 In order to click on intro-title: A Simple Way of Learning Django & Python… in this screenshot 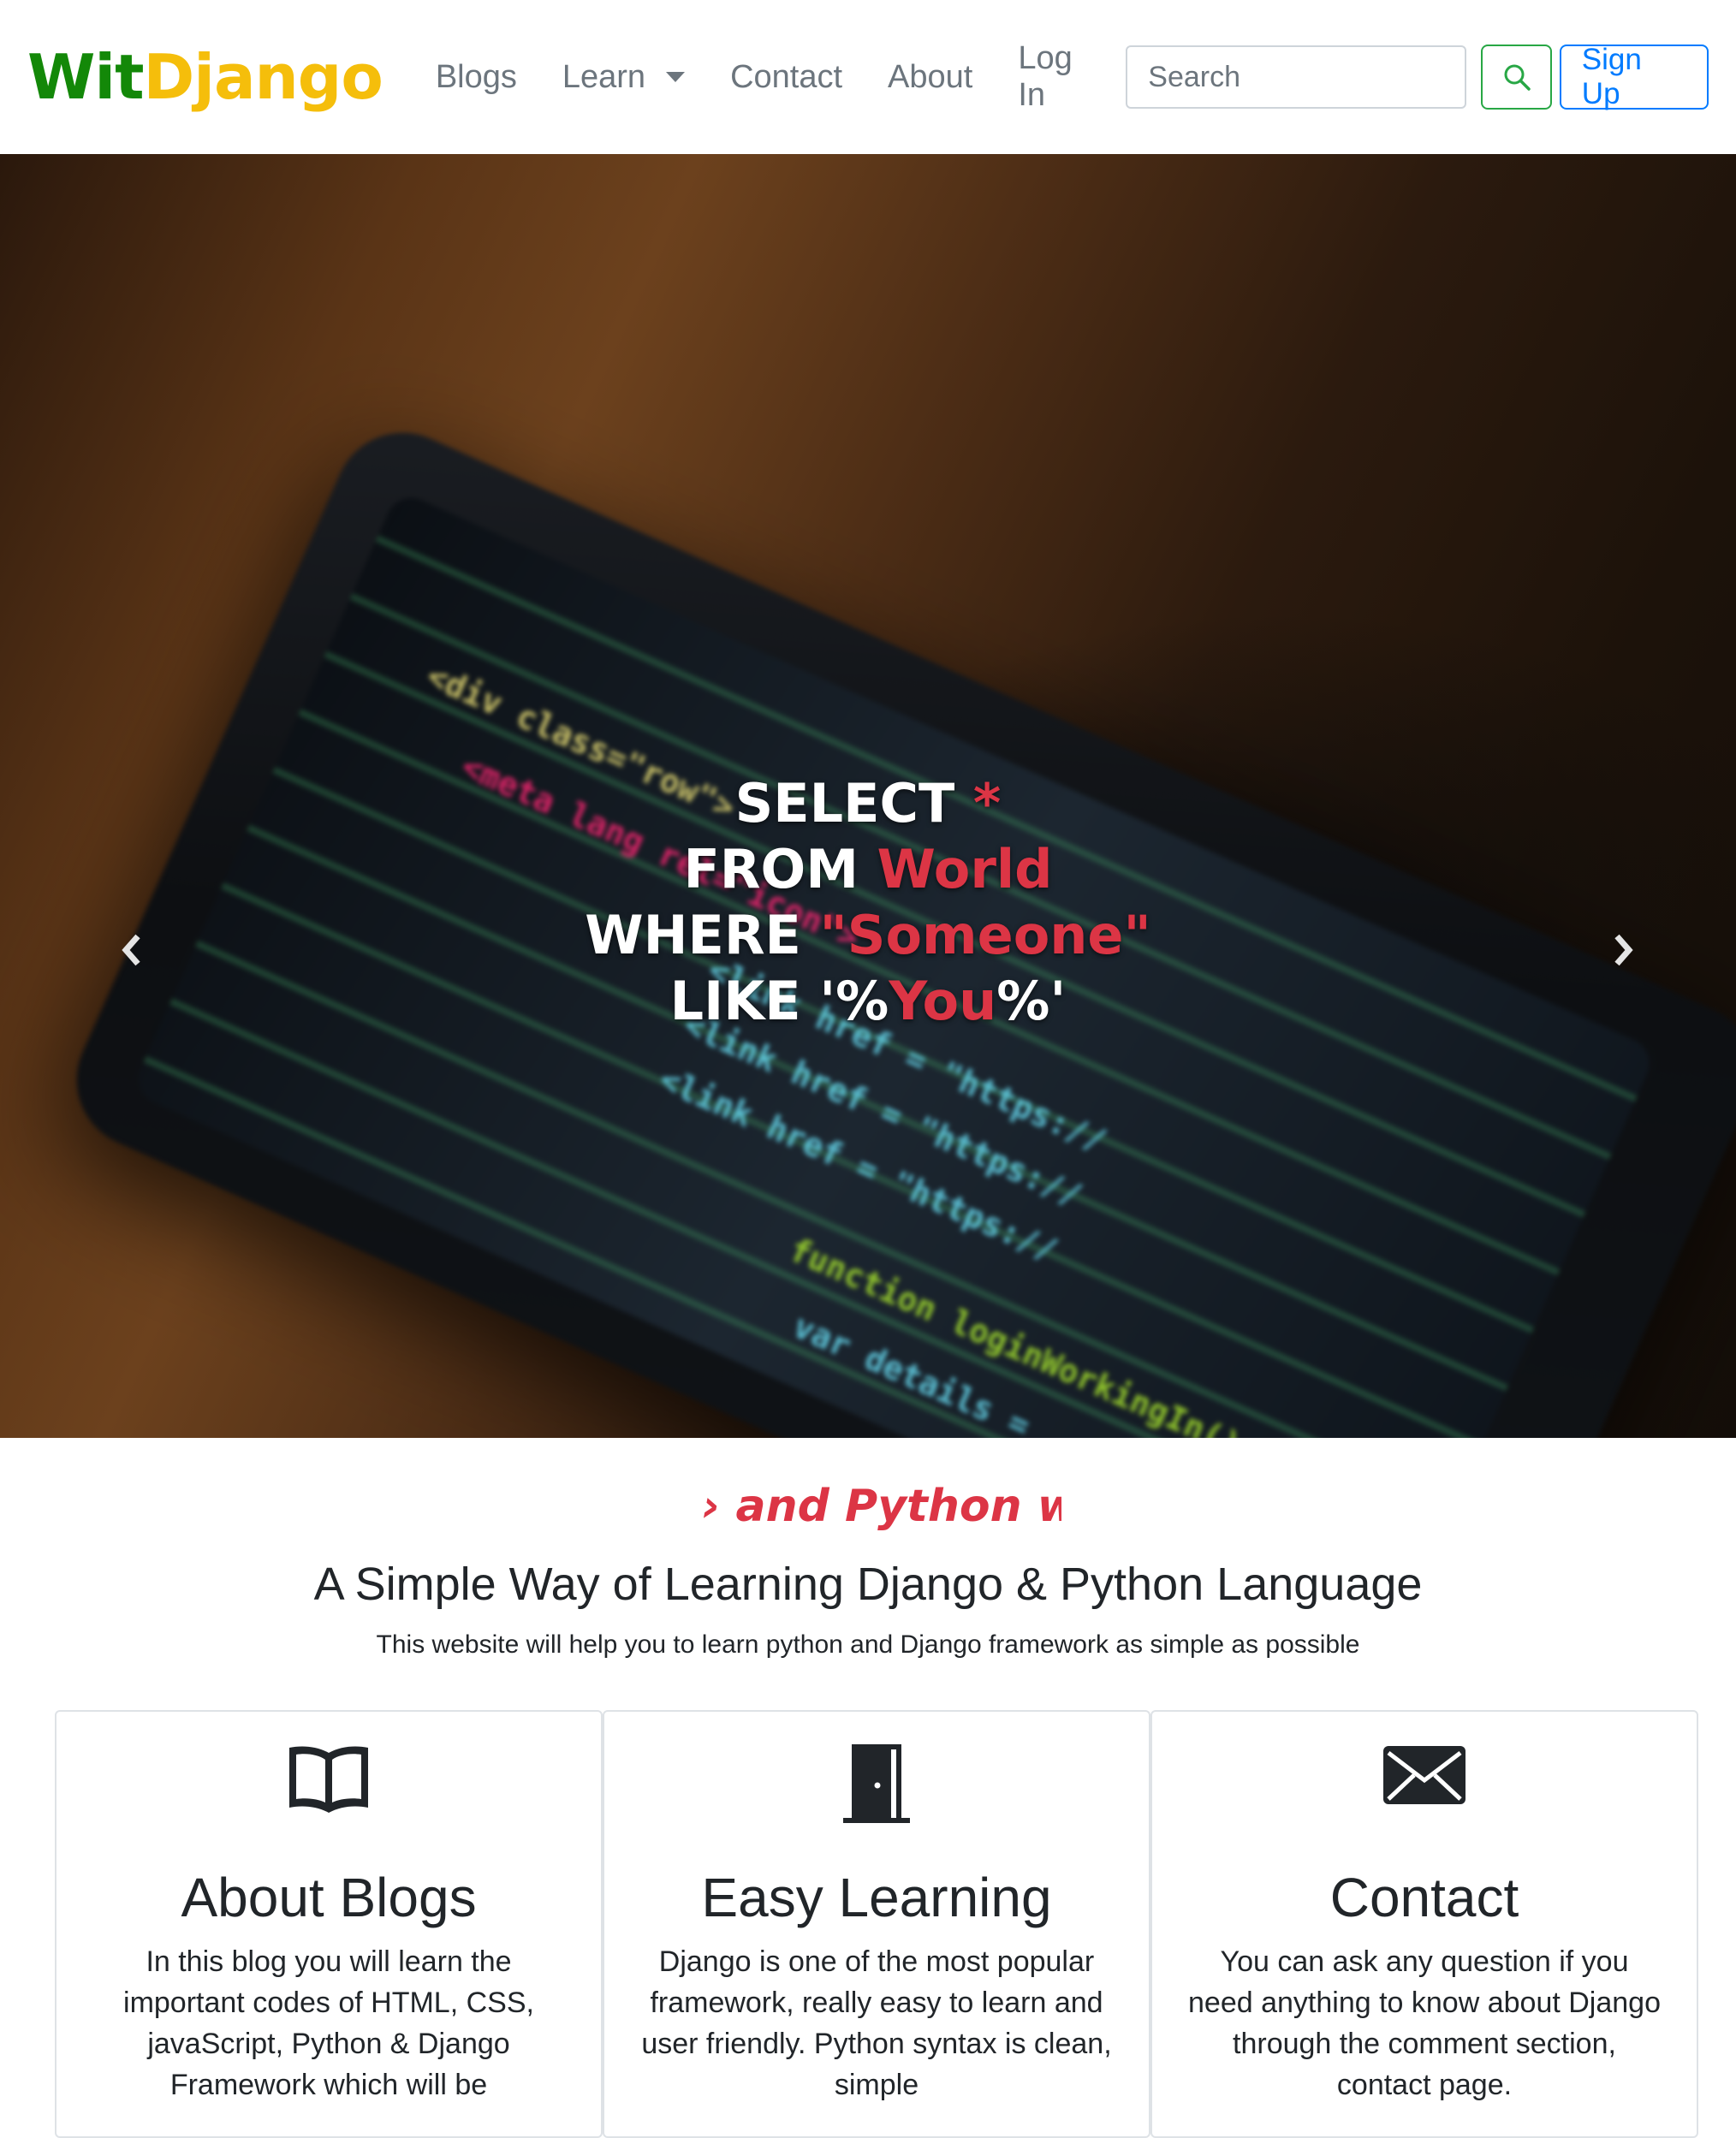, I will do `click(868, 1584)`.